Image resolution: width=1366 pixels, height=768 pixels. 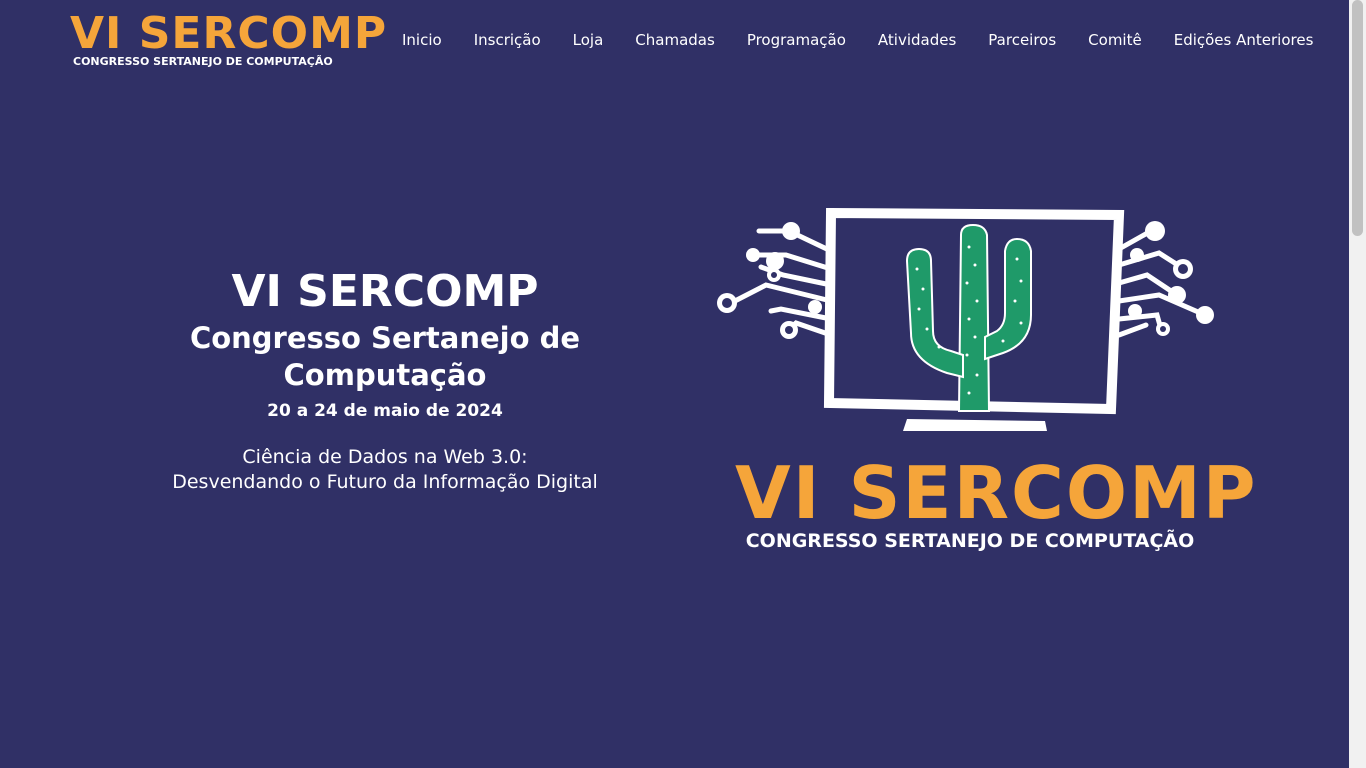 What do you see at coordinates (1357, 384) in the screenshot?
I see `page-scrollbar` at bounding box center [1357, 384].